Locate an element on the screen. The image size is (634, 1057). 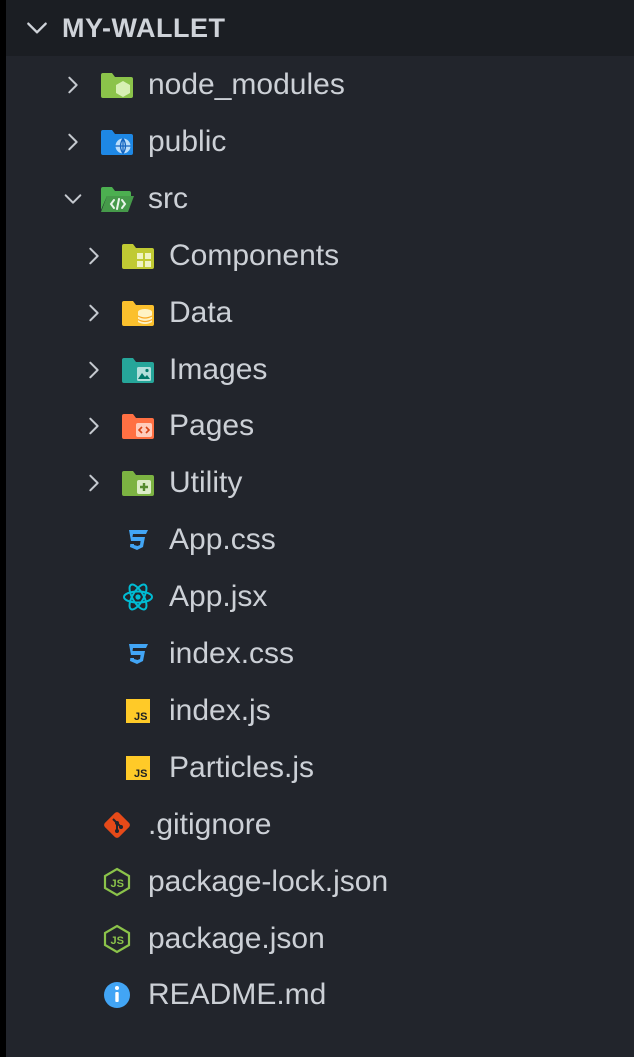
item-label: App.jsx is located at coordinates (218, 597).